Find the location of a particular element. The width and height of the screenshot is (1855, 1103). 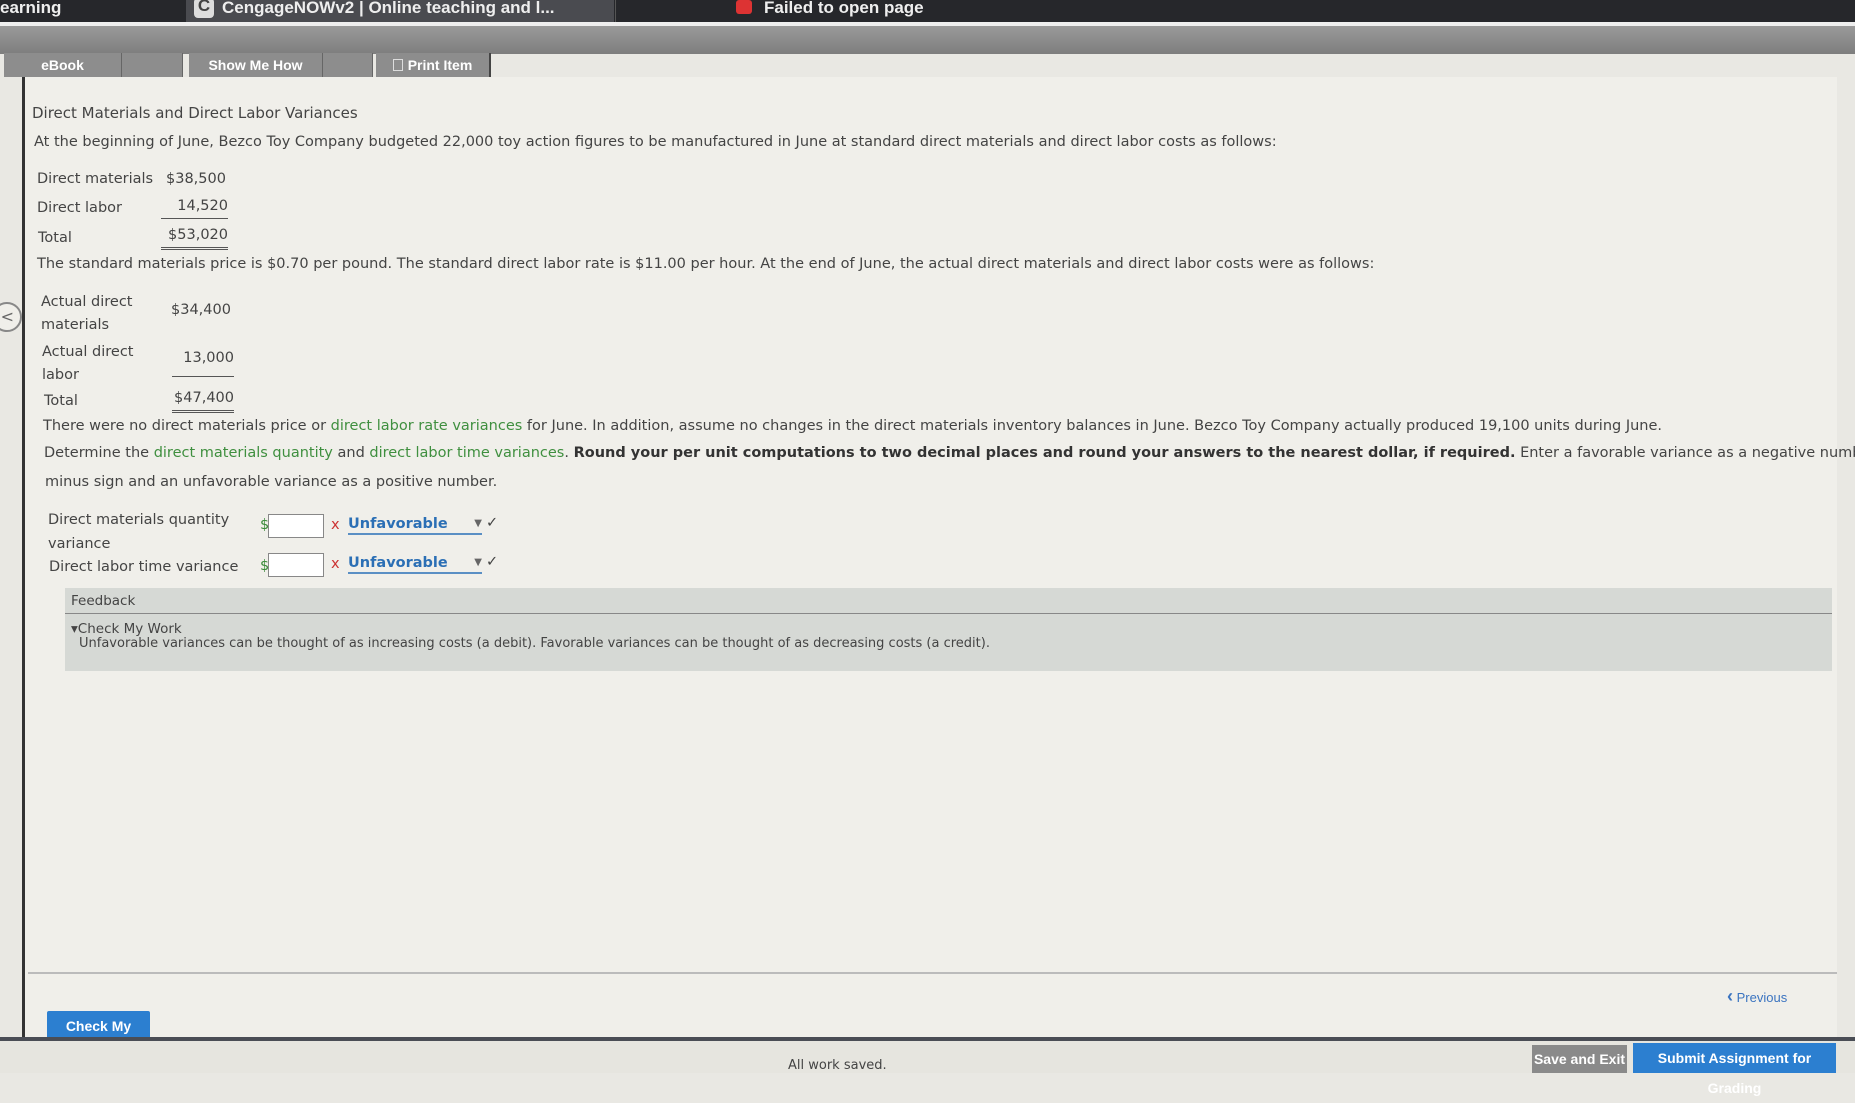

glossary-link: direct labor time variances is located at coordinates (466, 453).